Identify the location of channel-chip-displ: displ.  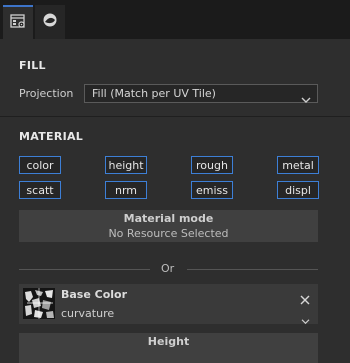
(298, 190).